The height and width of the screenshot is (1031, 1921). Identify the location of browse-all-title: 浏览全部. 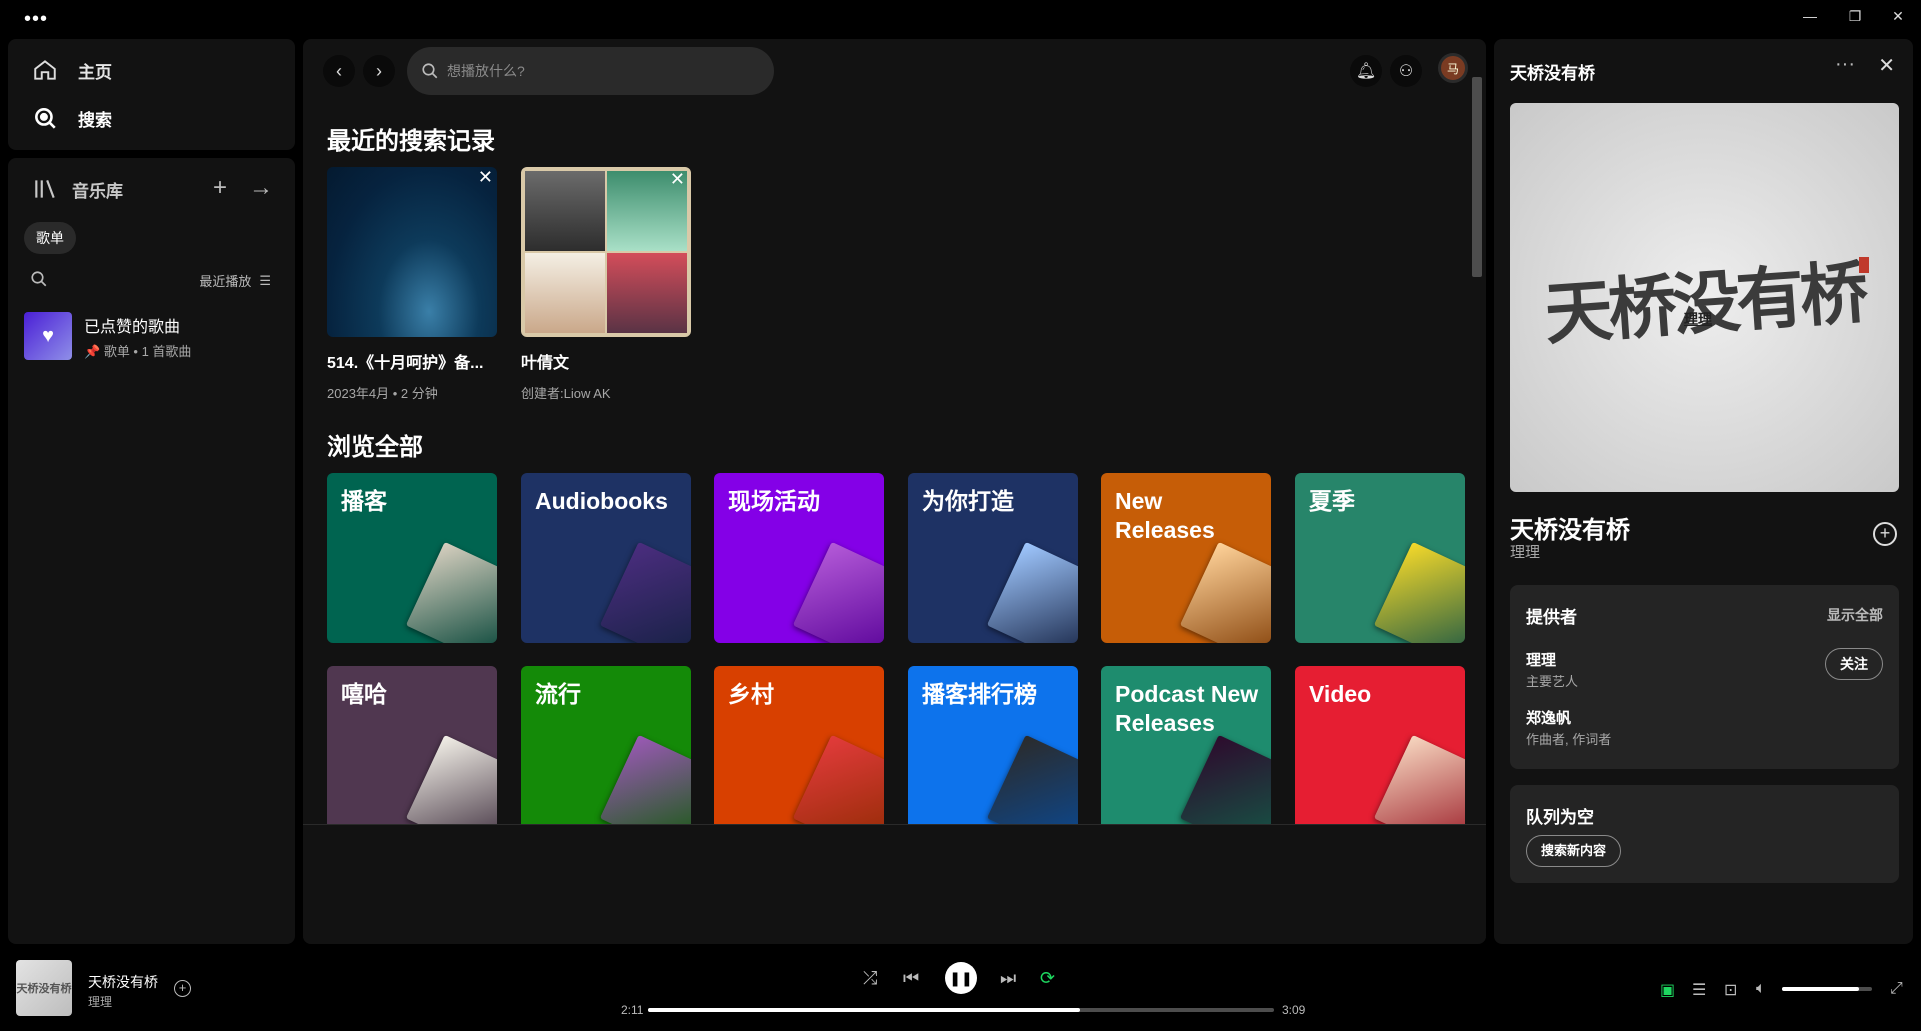
(375, 447).